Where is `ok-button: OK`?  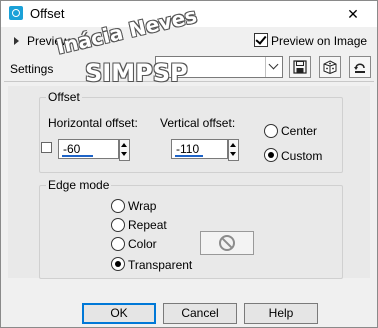 ok-button: OK is located at coordinates (119, 313).